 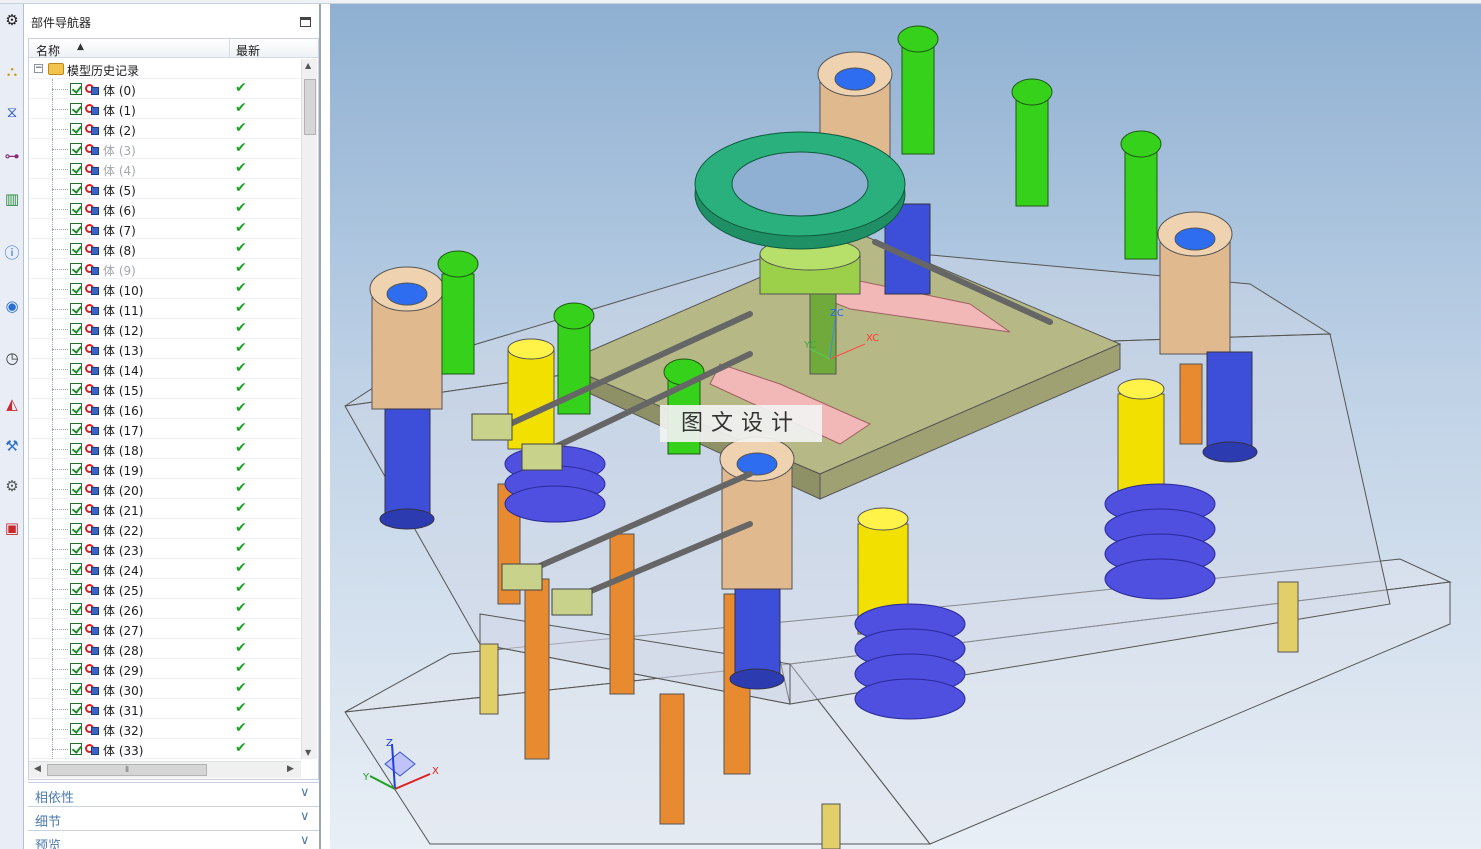 I want to click on history-icon: ◷, so click(x=12, y=358).